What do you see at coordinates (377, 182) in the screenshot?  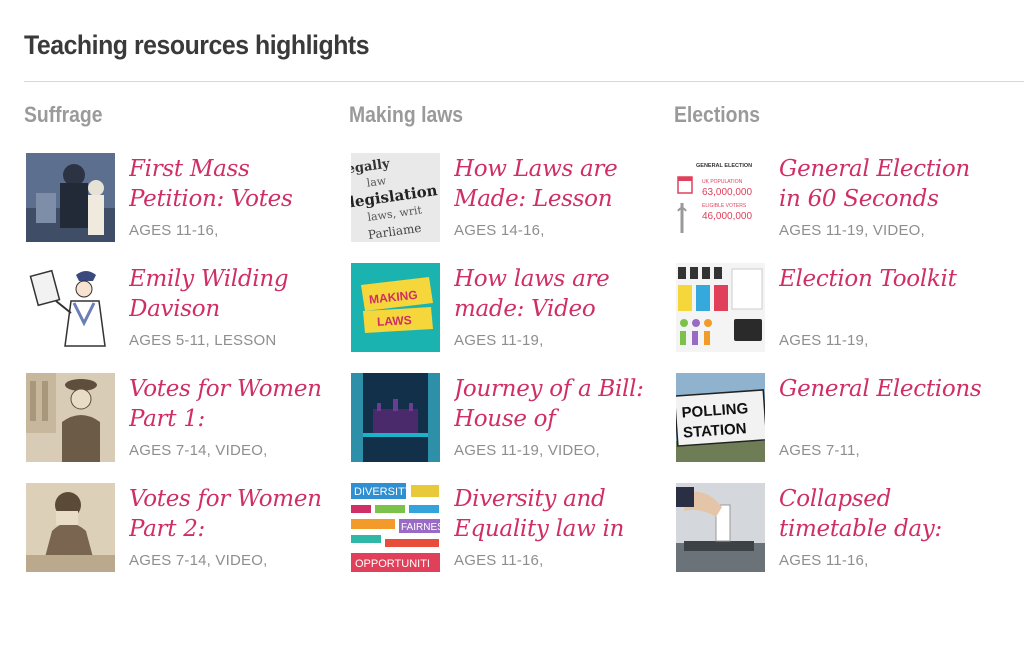 I see `thumb-text: law` at bounding box center [377, 182].